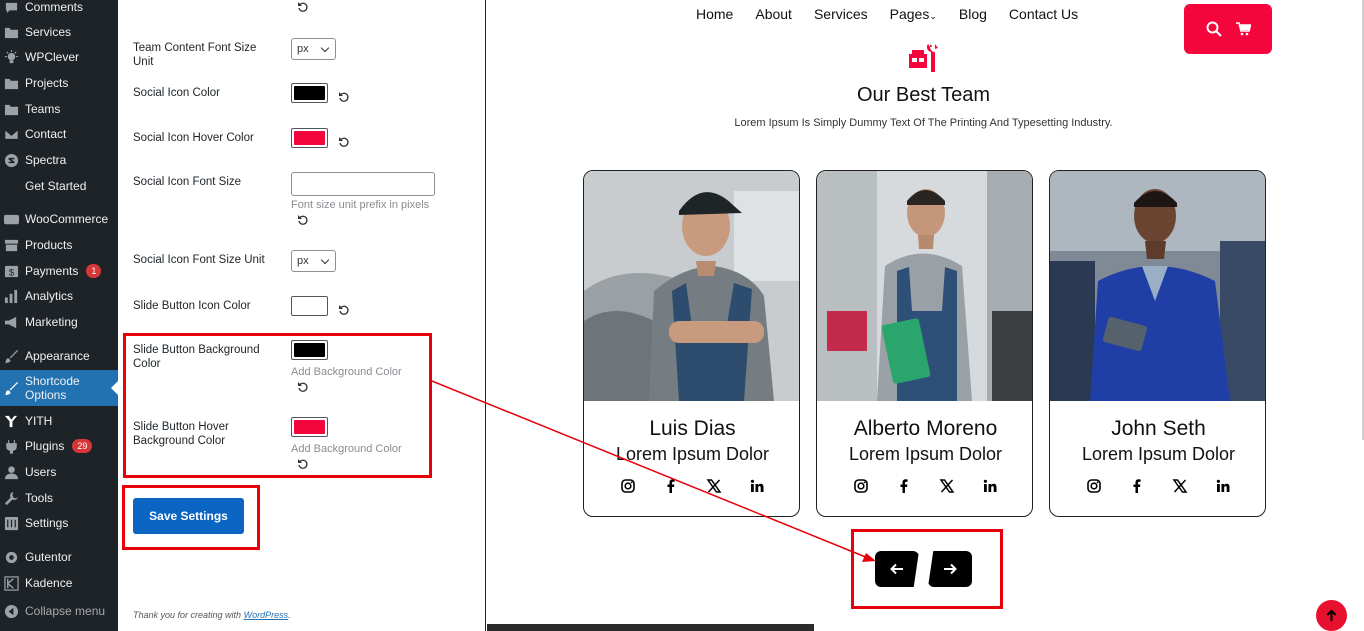 The height and width of the screenshot is (631, 1364). Describe the element at coordinates (11, 245) in the screenshot. I see `archive-icon` at that location.